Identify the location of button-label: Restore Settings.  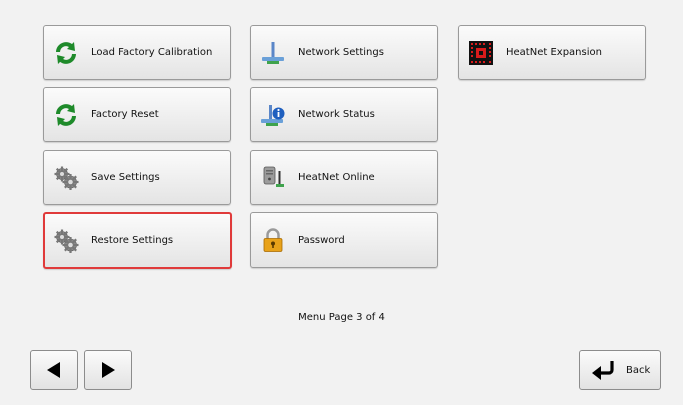
(132, 240).